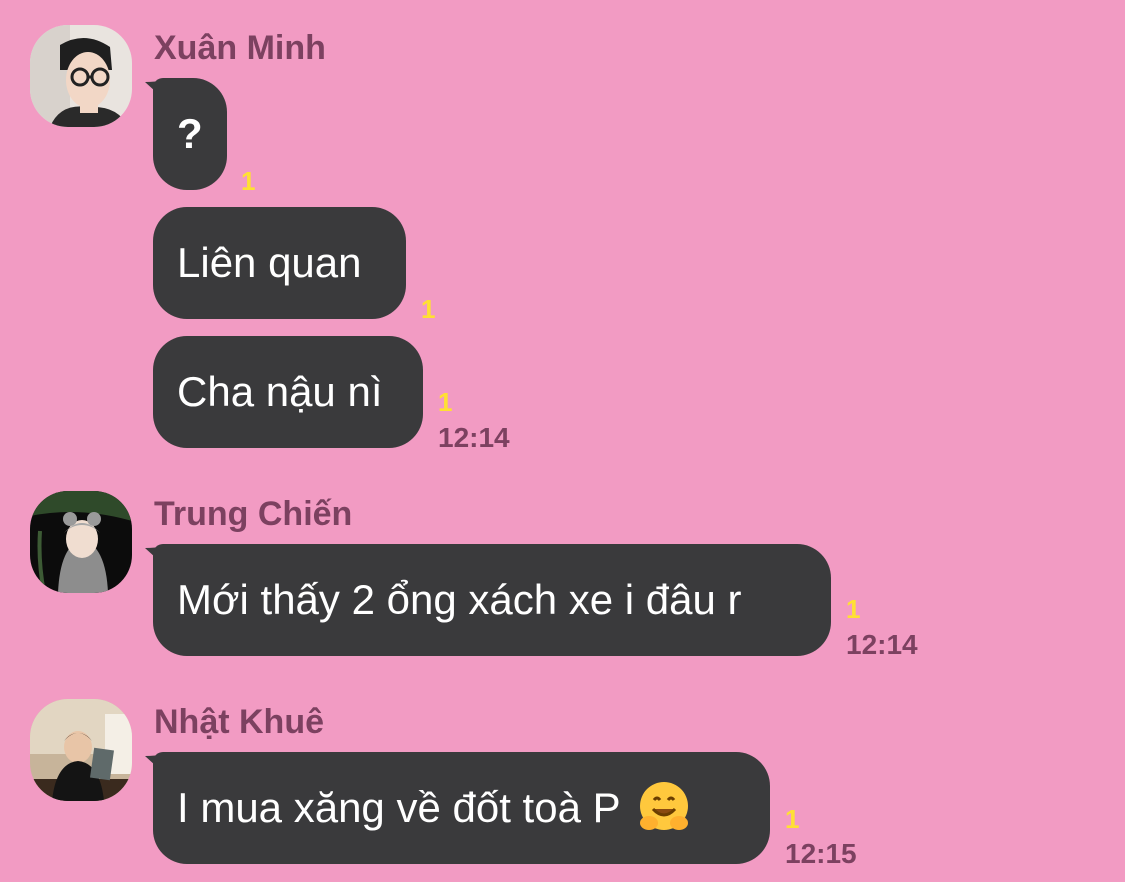 The image size is (1125, 882). Describe the element at coordinates (269, 262) in the screenshot. I see `message-text: Liên quan` at that location.